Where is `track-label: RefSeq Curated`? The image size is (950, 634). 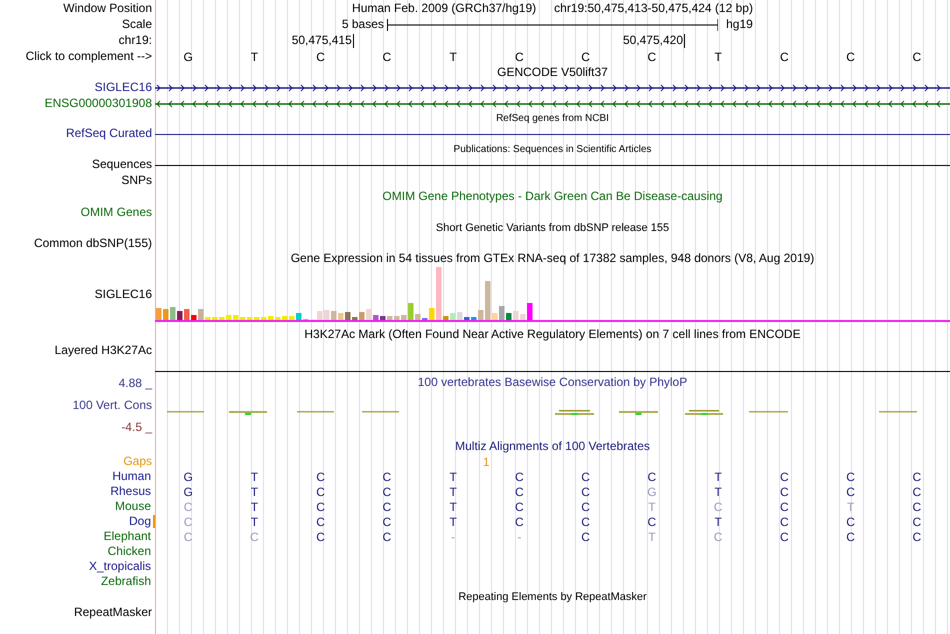
track-label: RefSeq Curated is located at coordinates (109, 134).